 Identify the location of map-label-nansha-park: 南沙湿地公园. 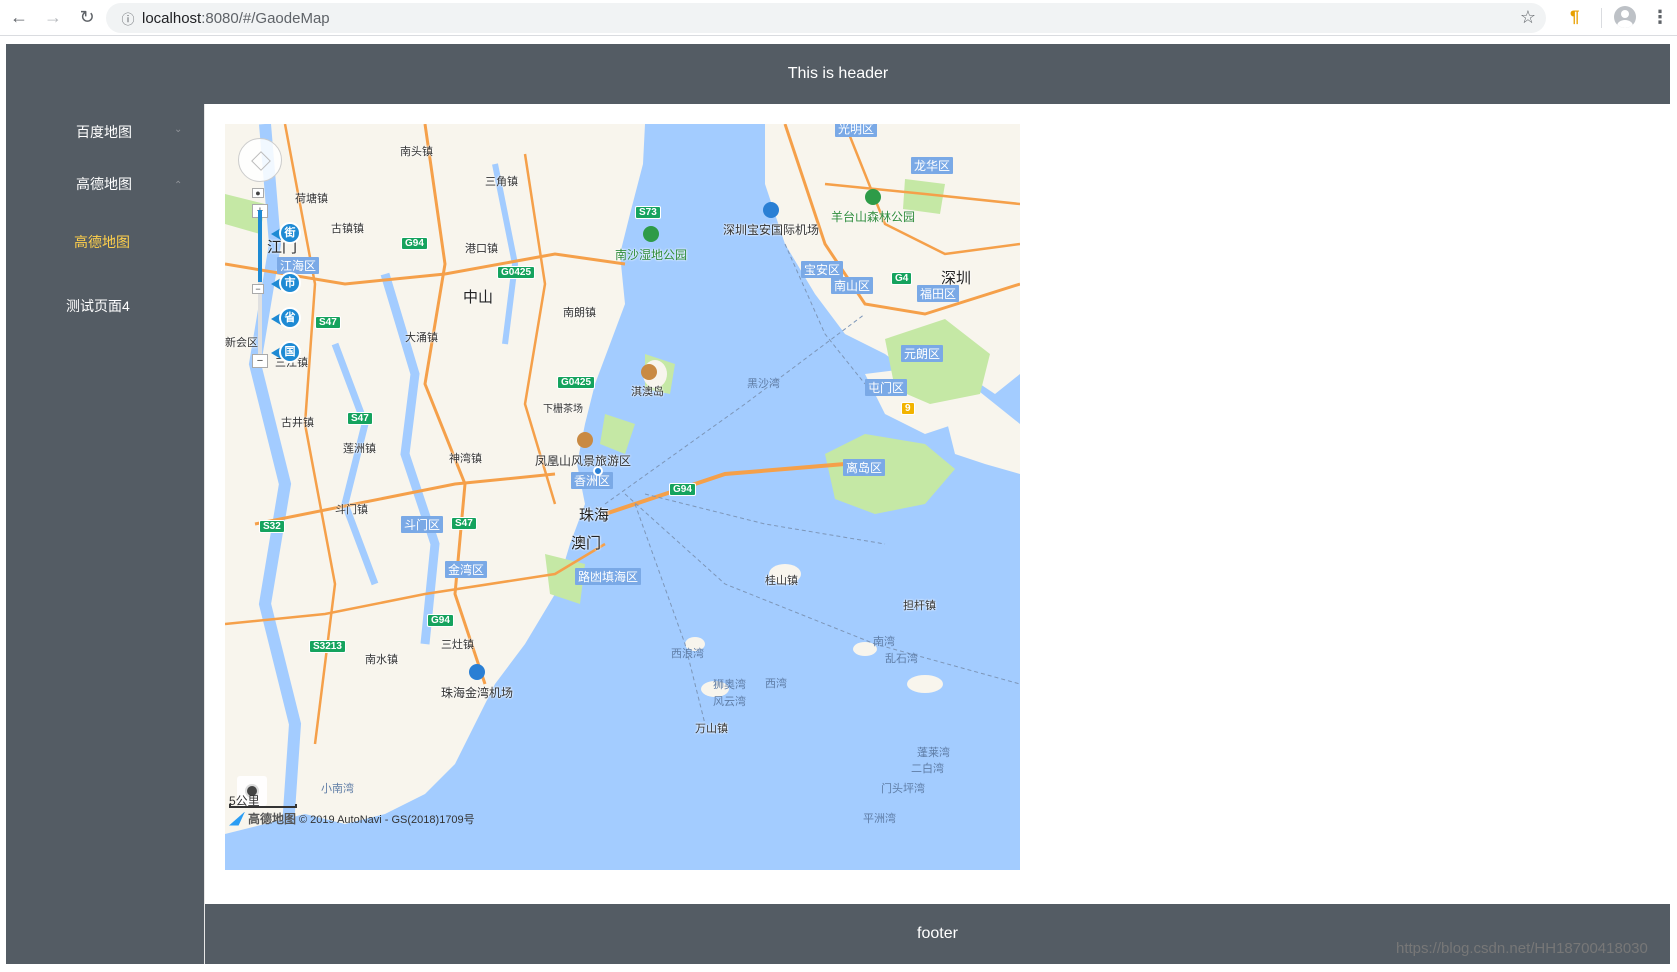
(651, 255).